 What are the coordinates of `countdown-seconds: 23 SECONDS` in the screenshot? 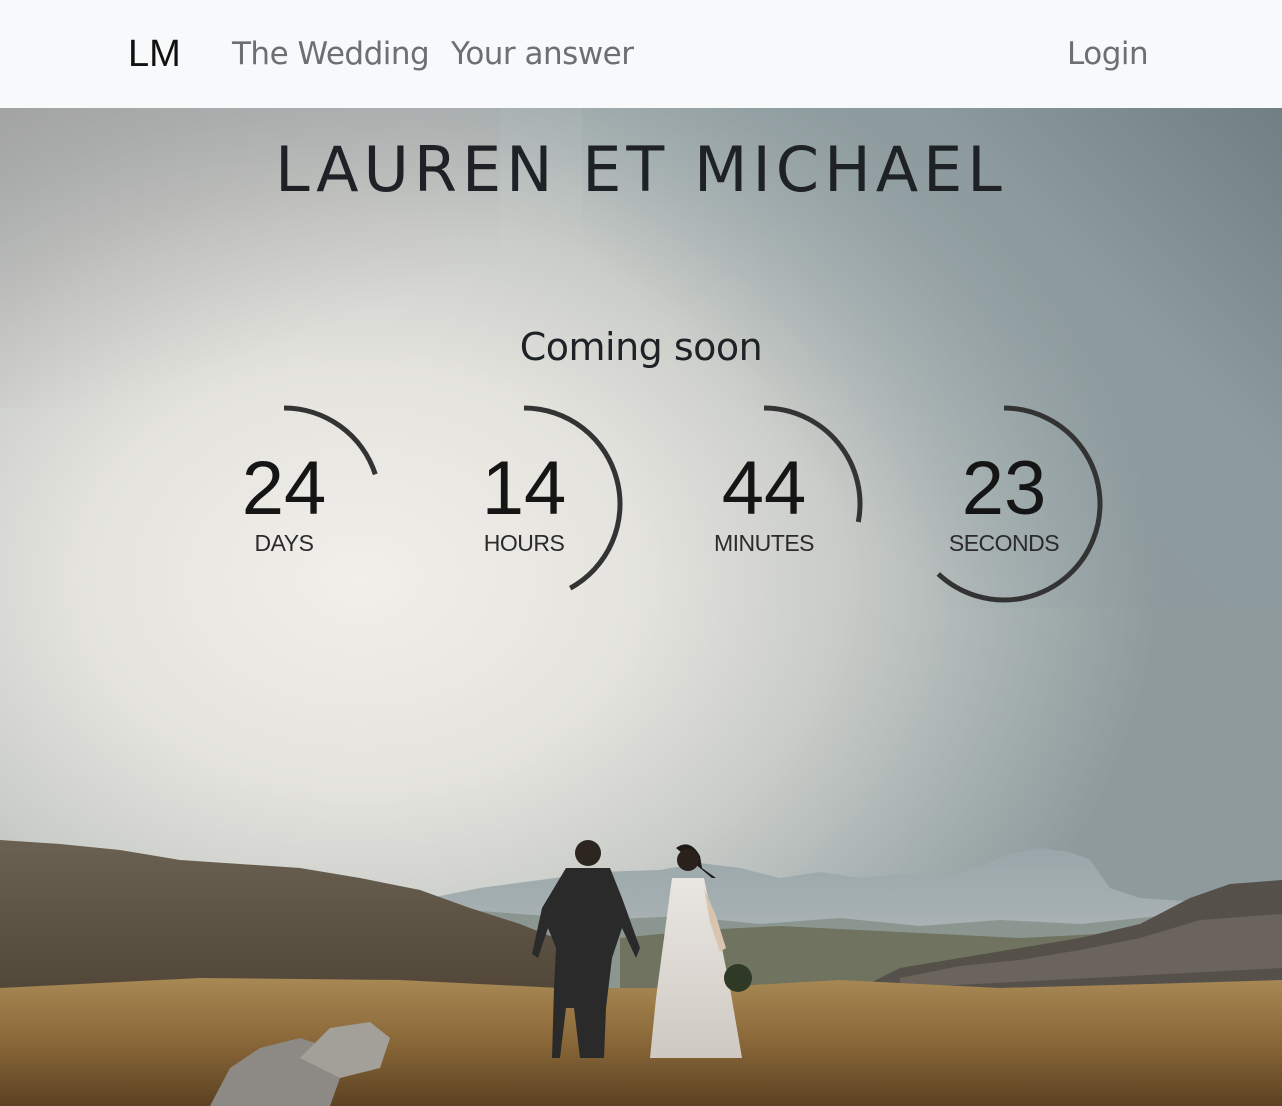 It's located at (1004, 504).